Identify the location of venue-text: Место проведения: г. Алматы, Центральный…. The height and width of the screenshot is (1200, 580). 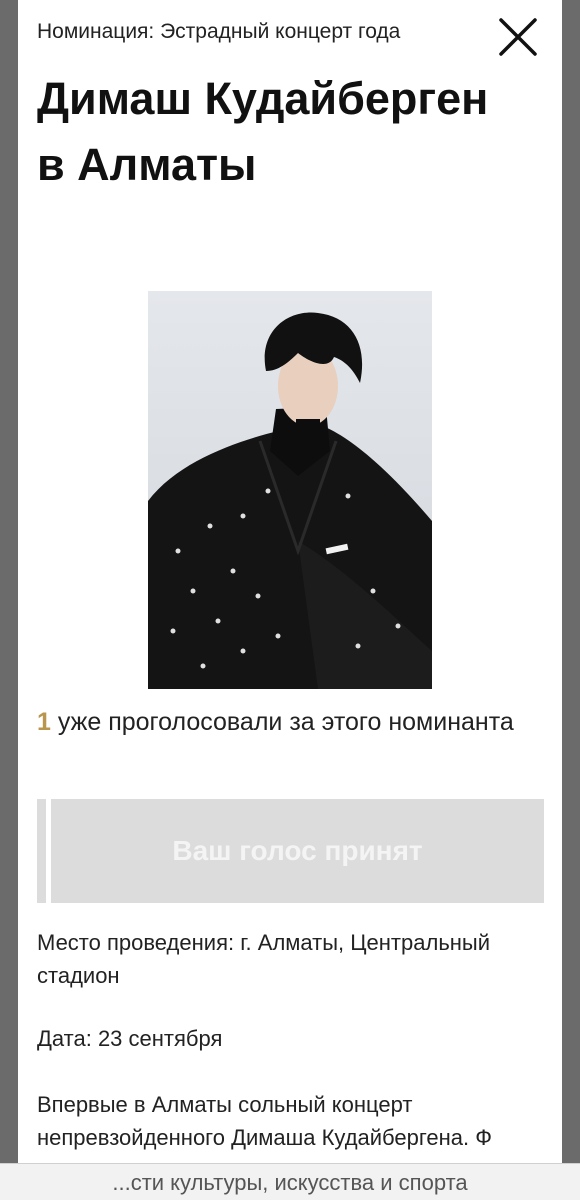
(264, 959).